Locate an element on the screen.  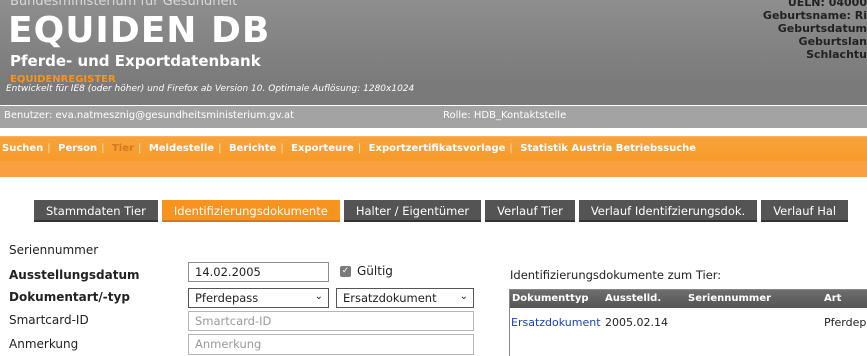
tab-halter-eigentuemer: Halter / Eigentümer is located at coordinates (412, 211).